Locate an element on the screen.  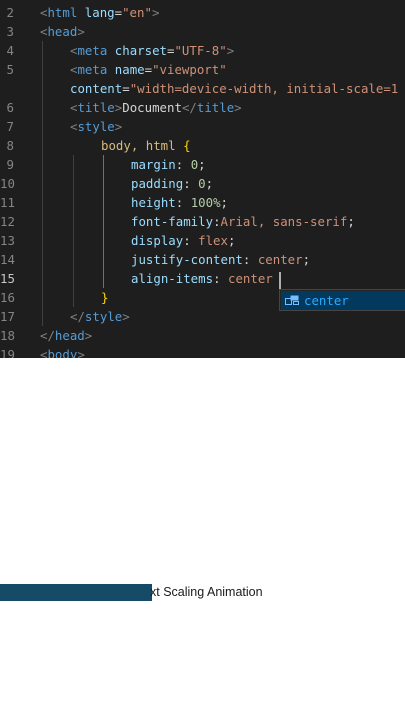
line-number: 13 is located at coordinates (7, 240).